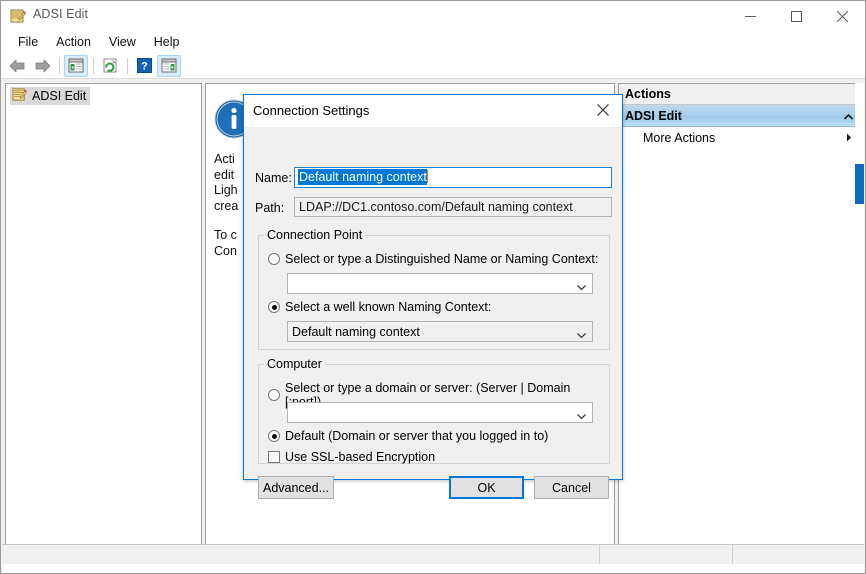  I want to click on clipped-content-strip, so click(433, 568).